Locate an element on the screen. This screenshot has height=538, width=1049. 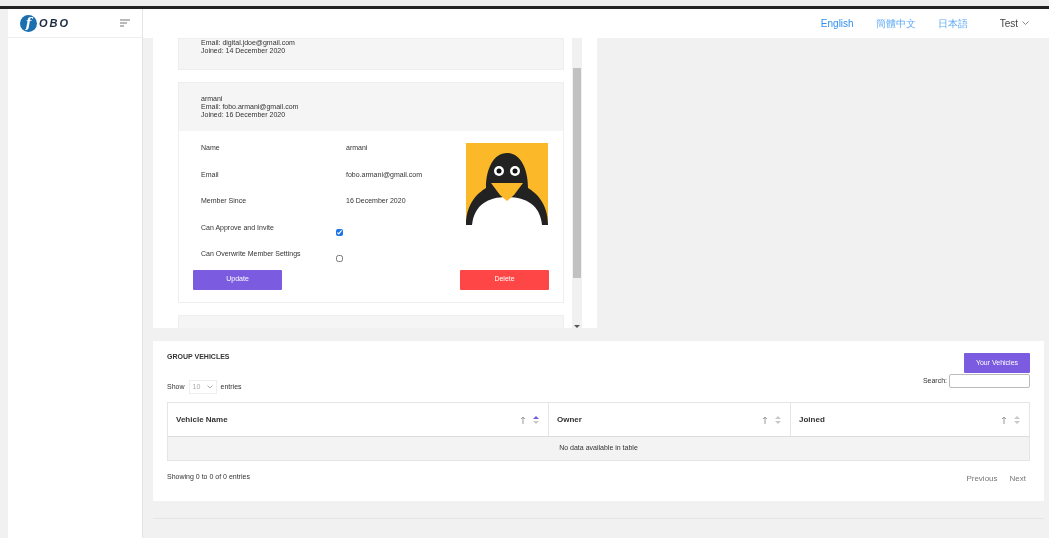
user-menu: Test is located at coordinates (1014, 23).